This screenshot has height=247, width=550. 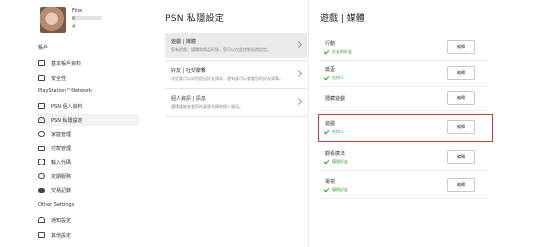 I want to click on setting-name: 行動, so click(x=330, y=44).